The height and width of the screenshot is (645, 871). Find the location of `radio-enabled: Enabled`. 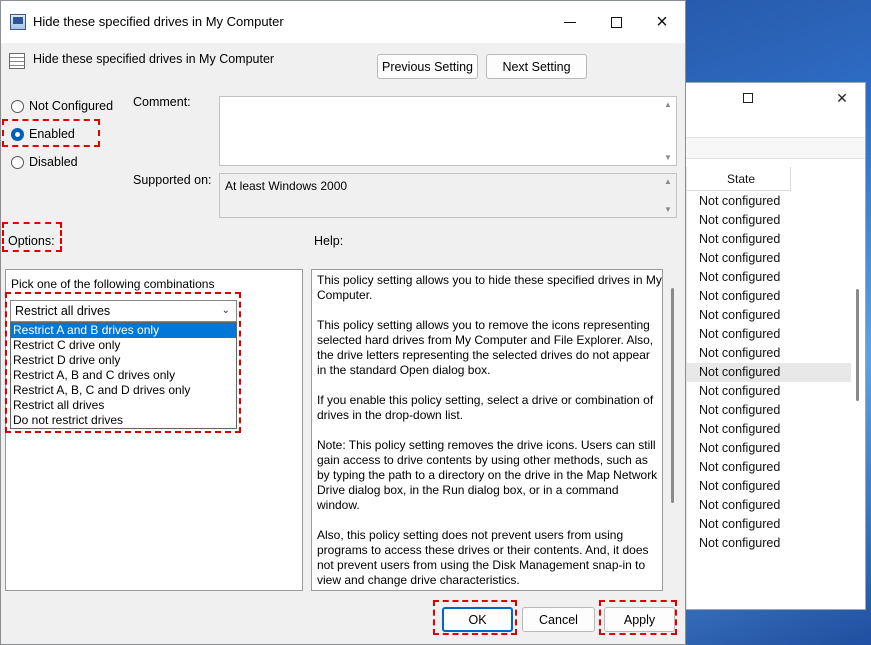

radio-enabled: Enabled is located at coordinates (43, 134).